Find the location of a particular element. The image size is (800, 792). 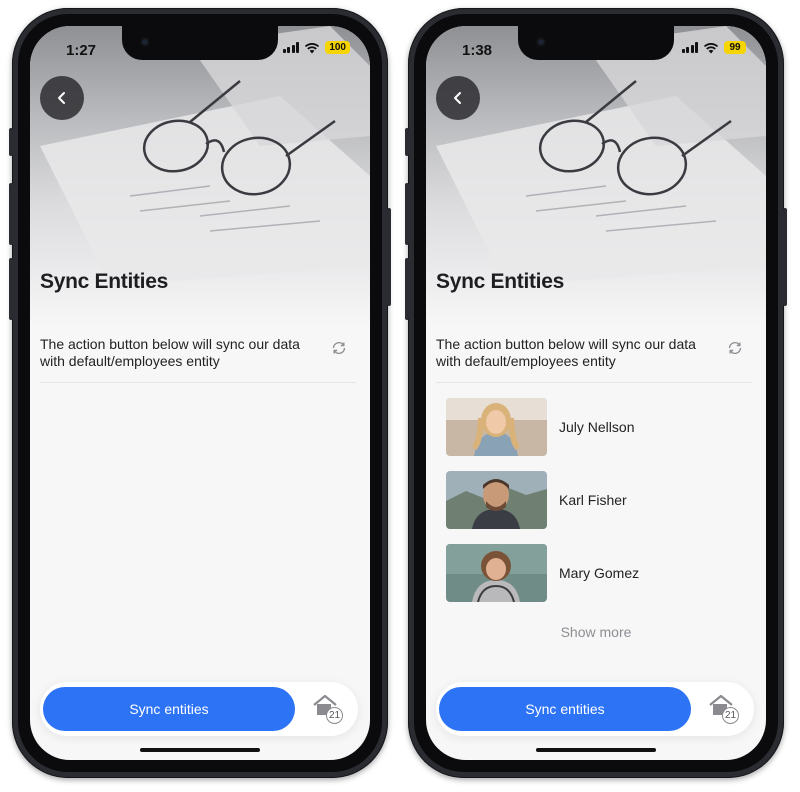

entity-name: July Nellson is located at coordinates (597, 427).